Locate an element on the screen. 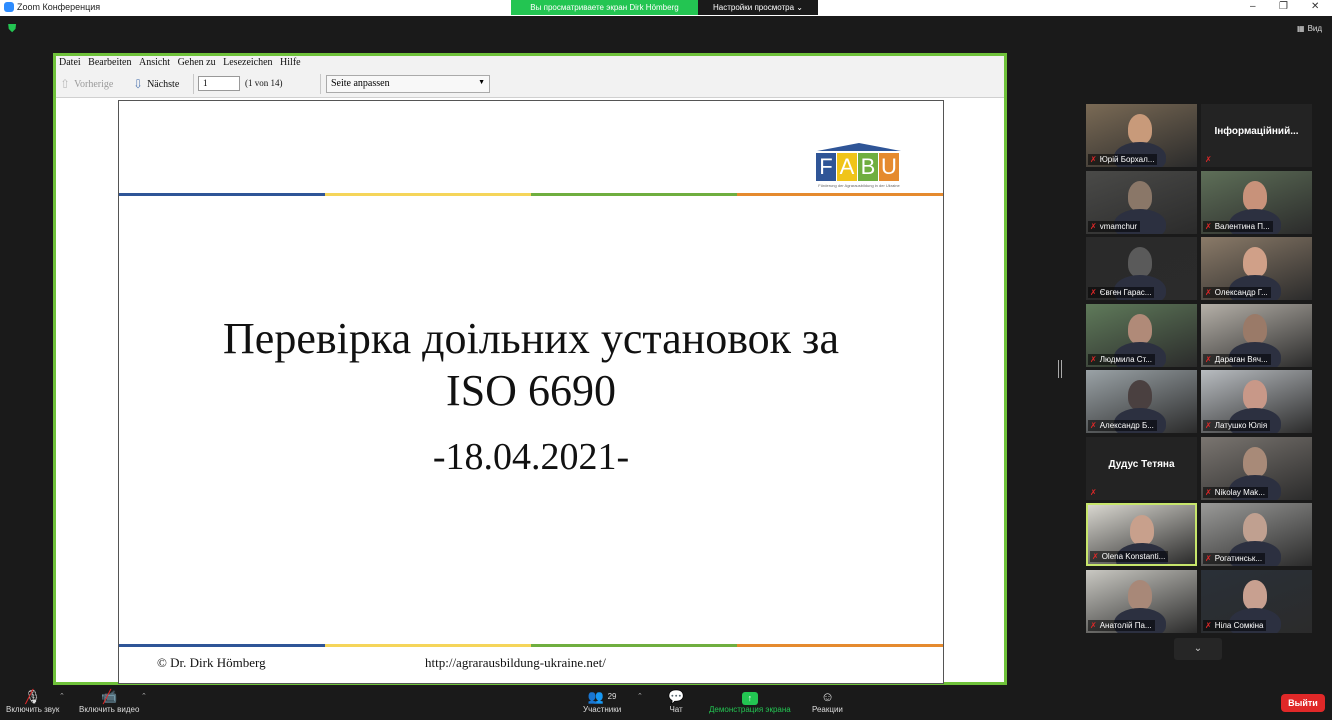 The image size is (1332, 720). zoom-select: Seite anpassen ▼ is located at coordinates (408, 84).